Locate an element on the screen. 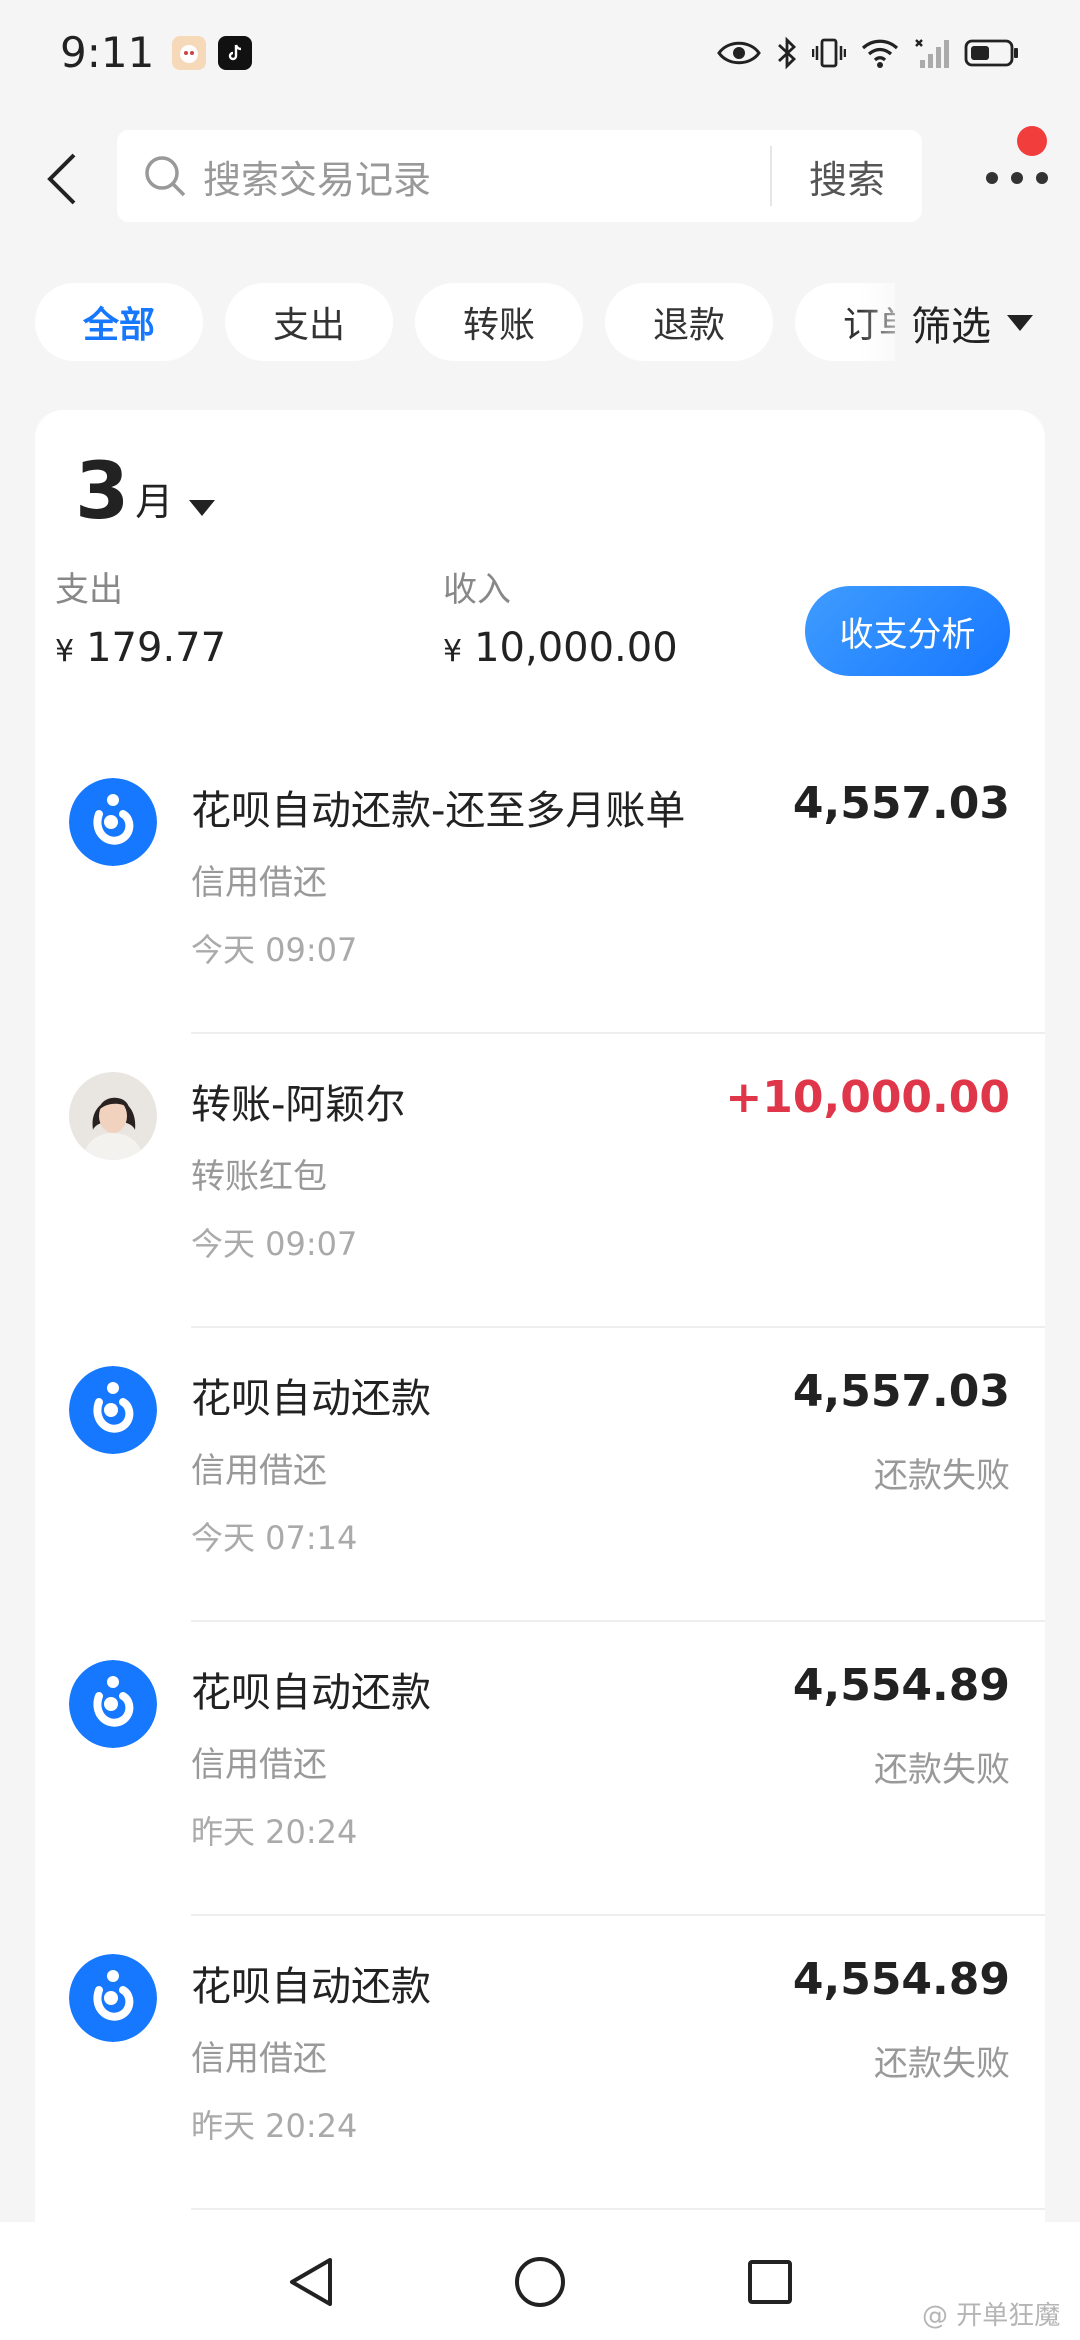 This screenshot has height=2340, width=1080. month-selector: 3 月 is located at coordinates (146, 492).